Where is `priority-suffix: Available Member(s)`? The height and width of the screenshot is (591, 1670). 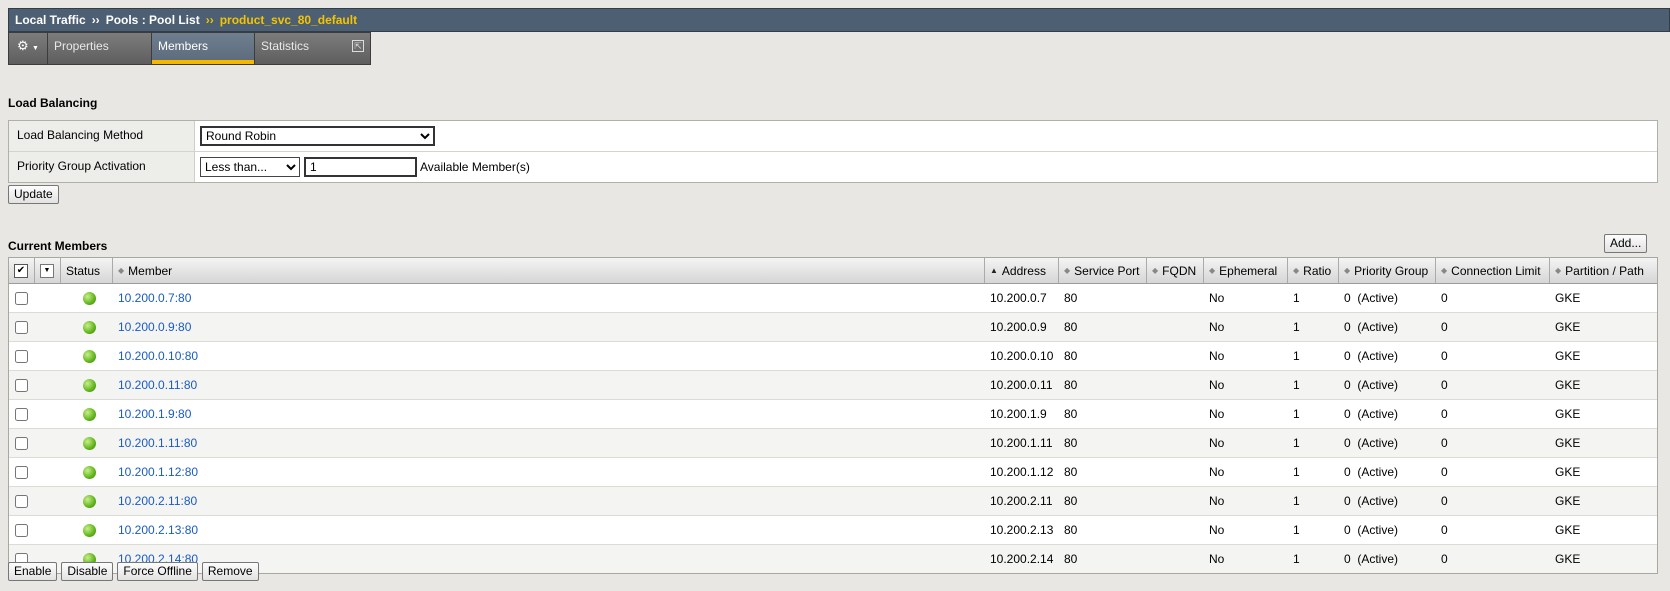 priority-suffix: Available Member(s) is located at coordinates (475, 167).